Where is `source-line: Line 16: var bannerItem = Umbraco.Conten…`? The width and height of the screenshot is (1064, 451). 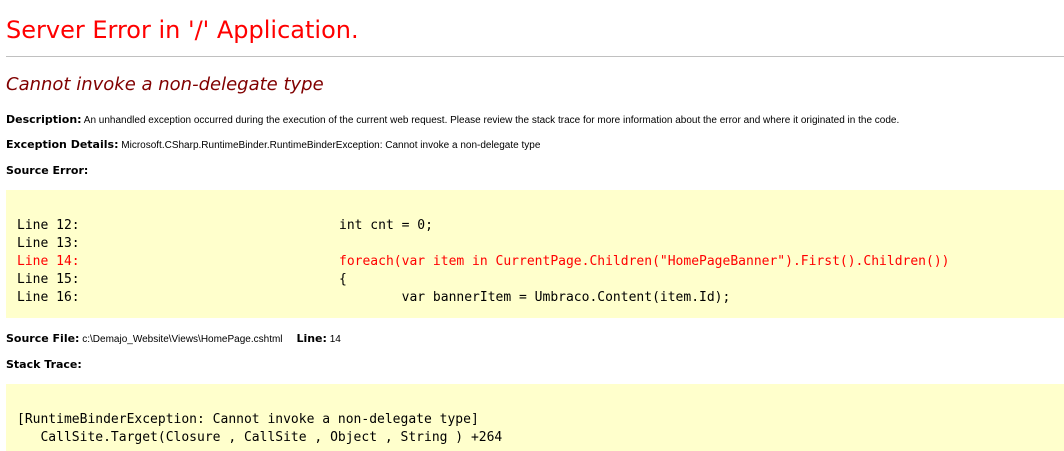 source-line: Line 16: var bannerItem = Umbraco.Conten… is located at coordinates (373, 298).